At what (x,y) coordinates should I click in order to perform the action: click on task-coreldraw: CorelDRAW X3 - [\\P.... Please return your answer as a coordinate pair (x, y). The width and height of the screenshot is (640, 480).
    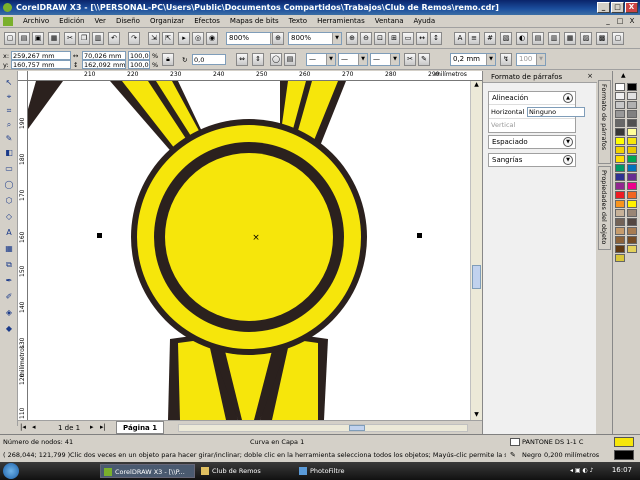
    Looking at the image, I should click on (147, 471).